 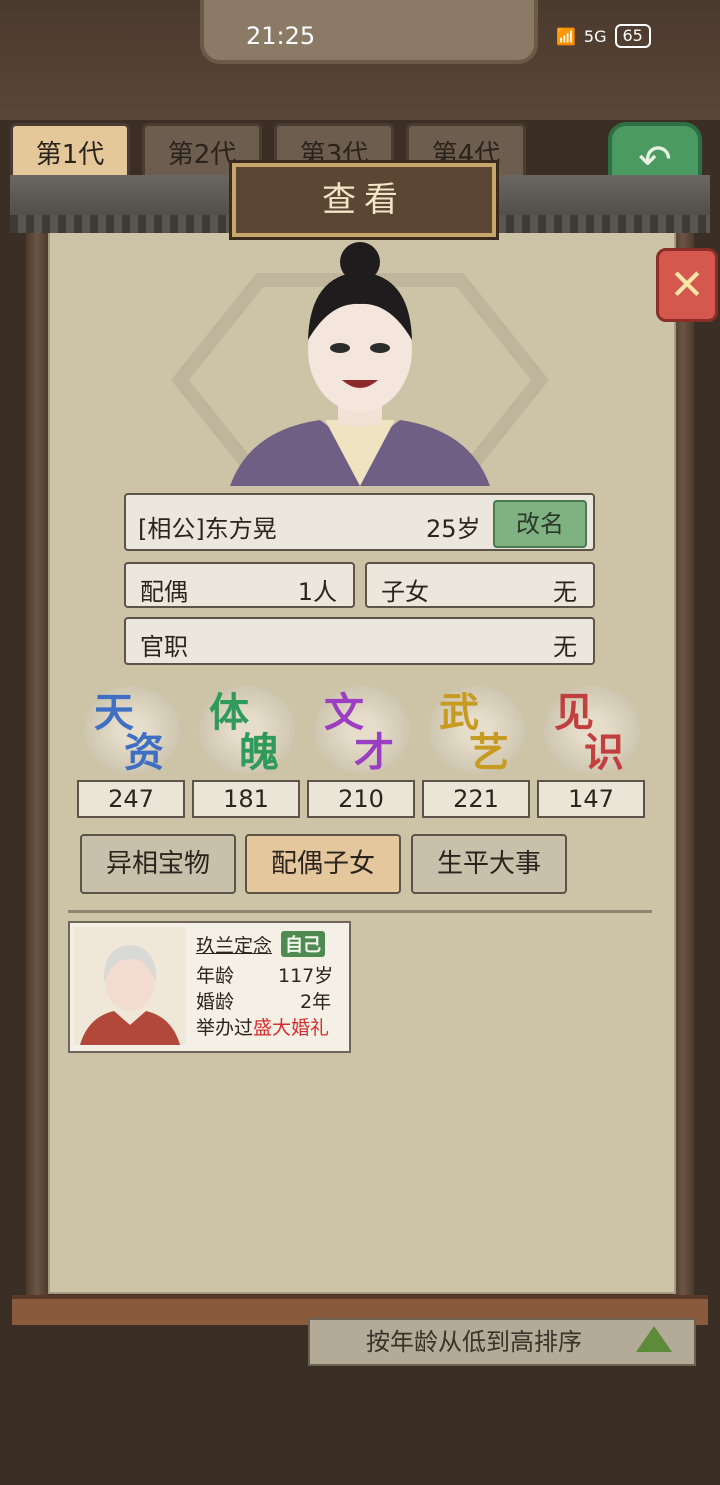 I want to click on office-box: 官职 无, so click(x=359, y=641).